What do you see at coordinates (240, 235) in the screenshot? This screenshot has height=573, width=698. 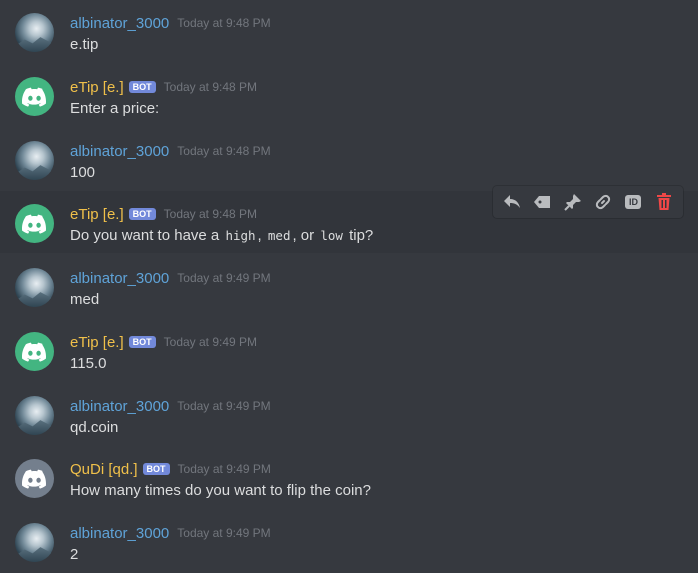 I see `inline-code: high` at bounding box center [240, 235].